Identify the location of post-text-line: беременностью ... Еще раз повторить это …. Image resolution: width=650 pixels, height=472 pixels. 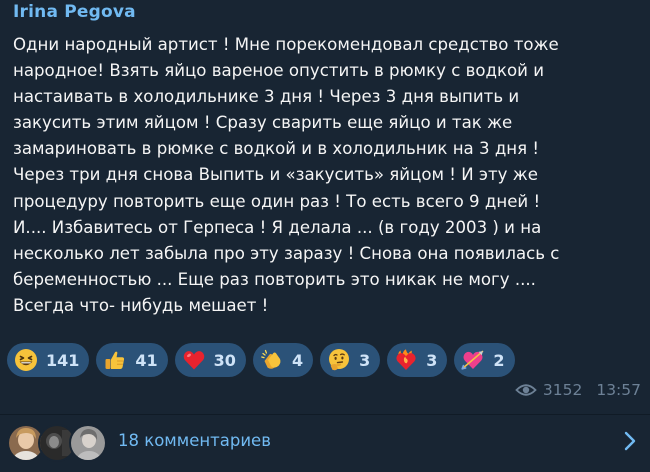
(274, 279).